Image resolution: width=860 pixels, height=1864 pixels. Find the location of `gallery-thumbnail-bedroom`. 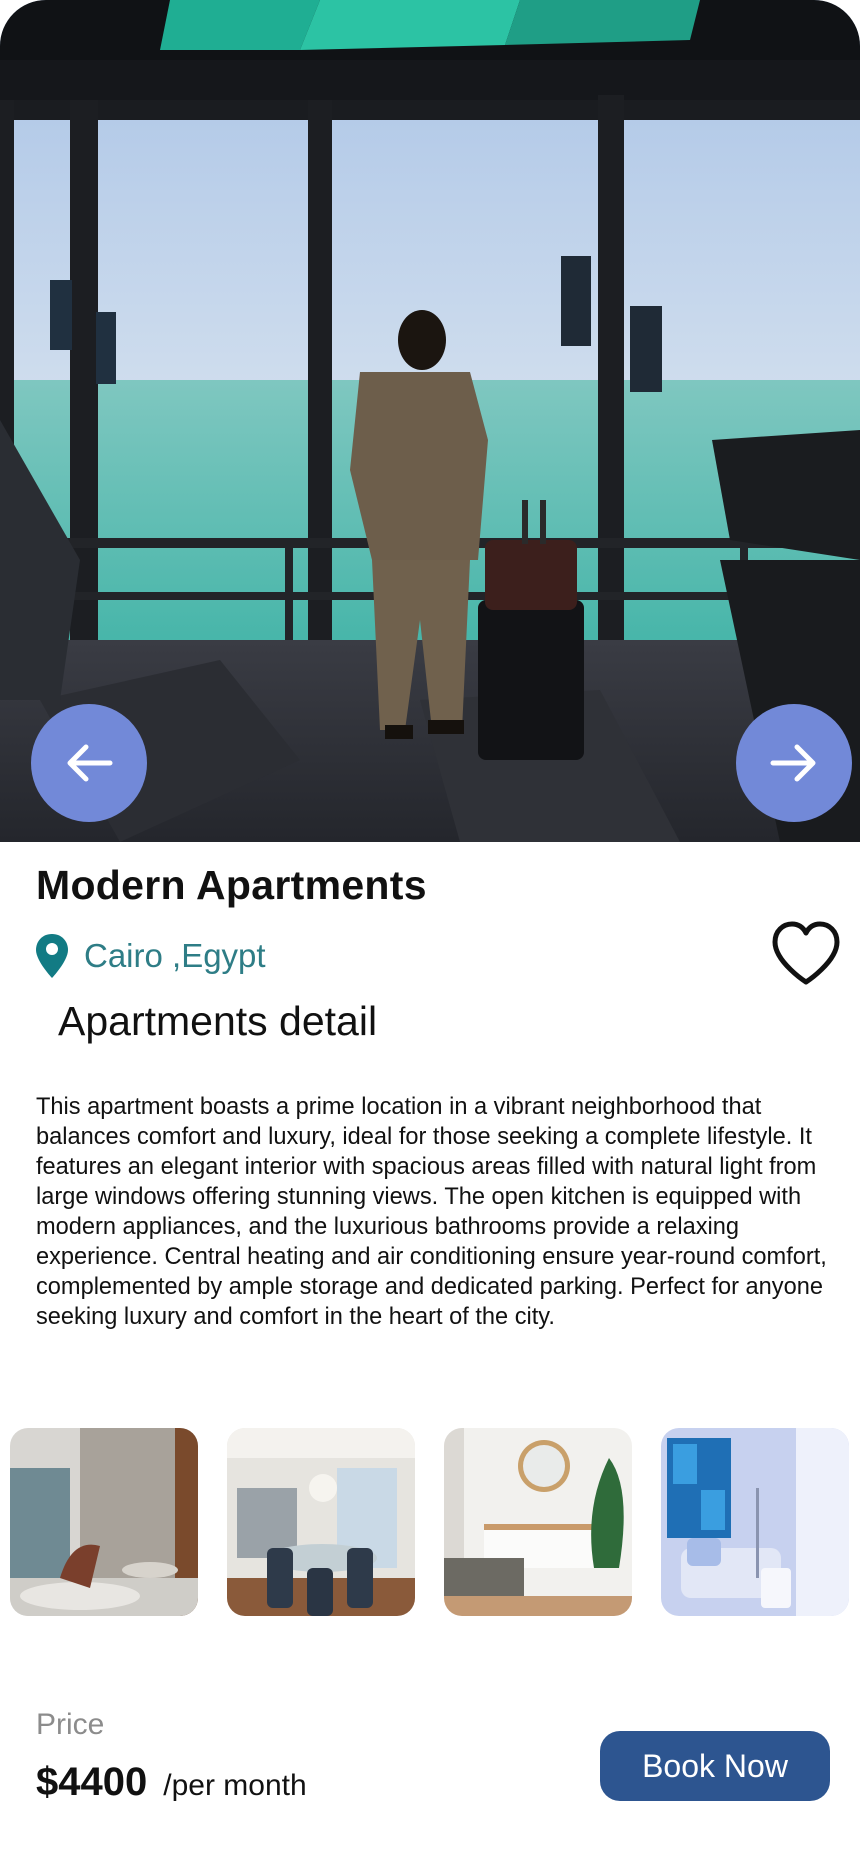

gallery-thumbnail-bedroom is located at coordinates (538, 1522).